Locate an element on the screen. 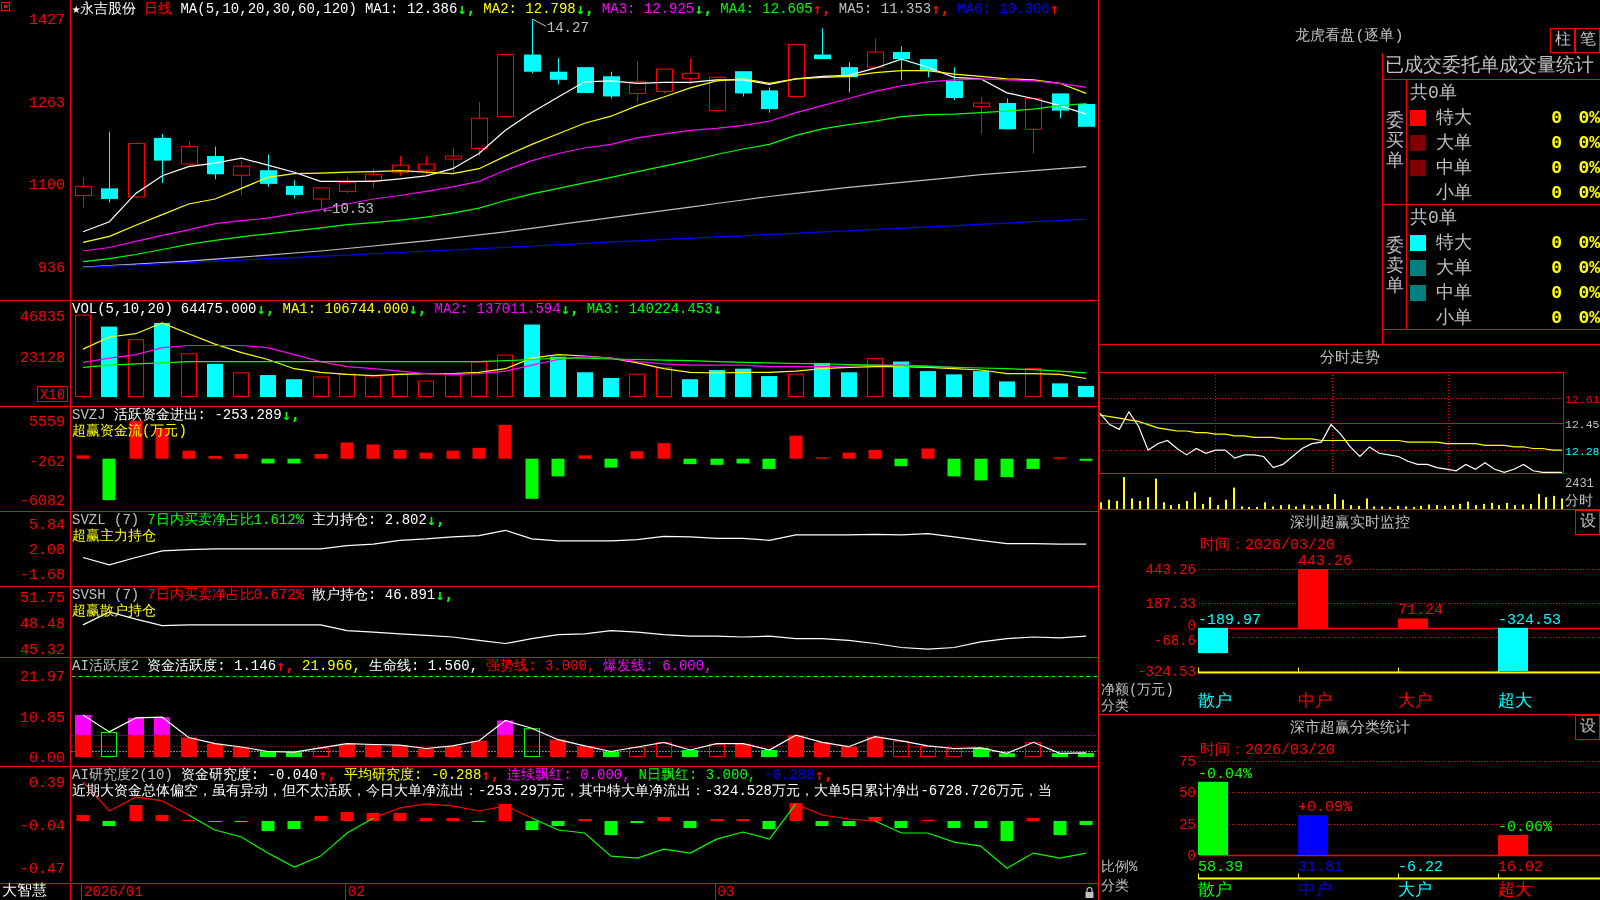  table-title: 已成交委托单成交量统计 is located at coordinates (1489, 66).